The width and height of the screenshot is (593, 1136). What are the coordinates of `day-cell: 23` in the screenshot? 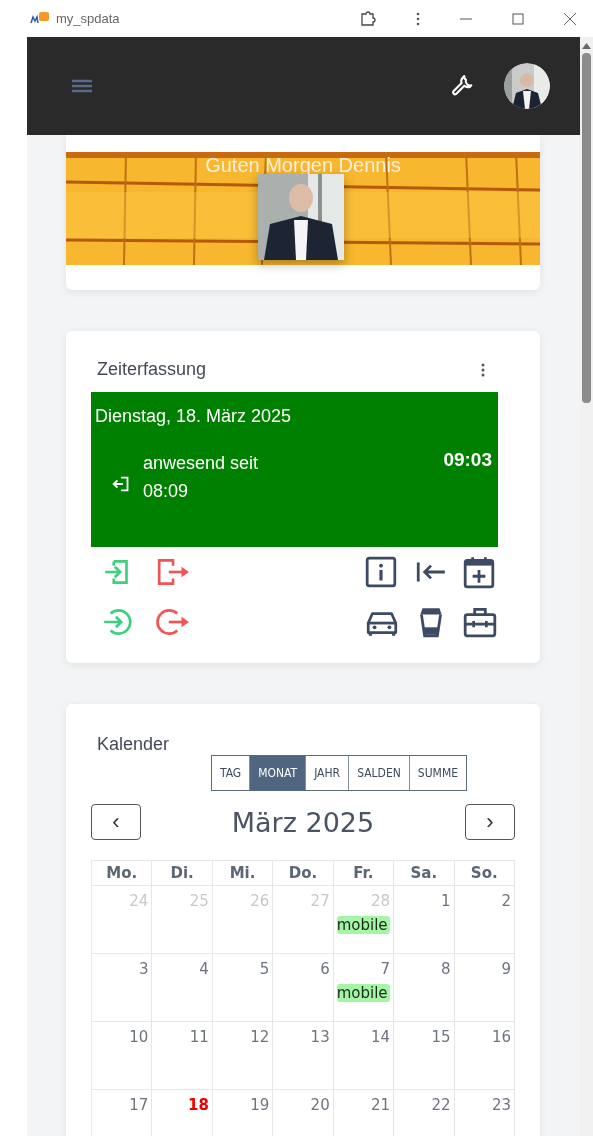 It's located at (484, 1113).